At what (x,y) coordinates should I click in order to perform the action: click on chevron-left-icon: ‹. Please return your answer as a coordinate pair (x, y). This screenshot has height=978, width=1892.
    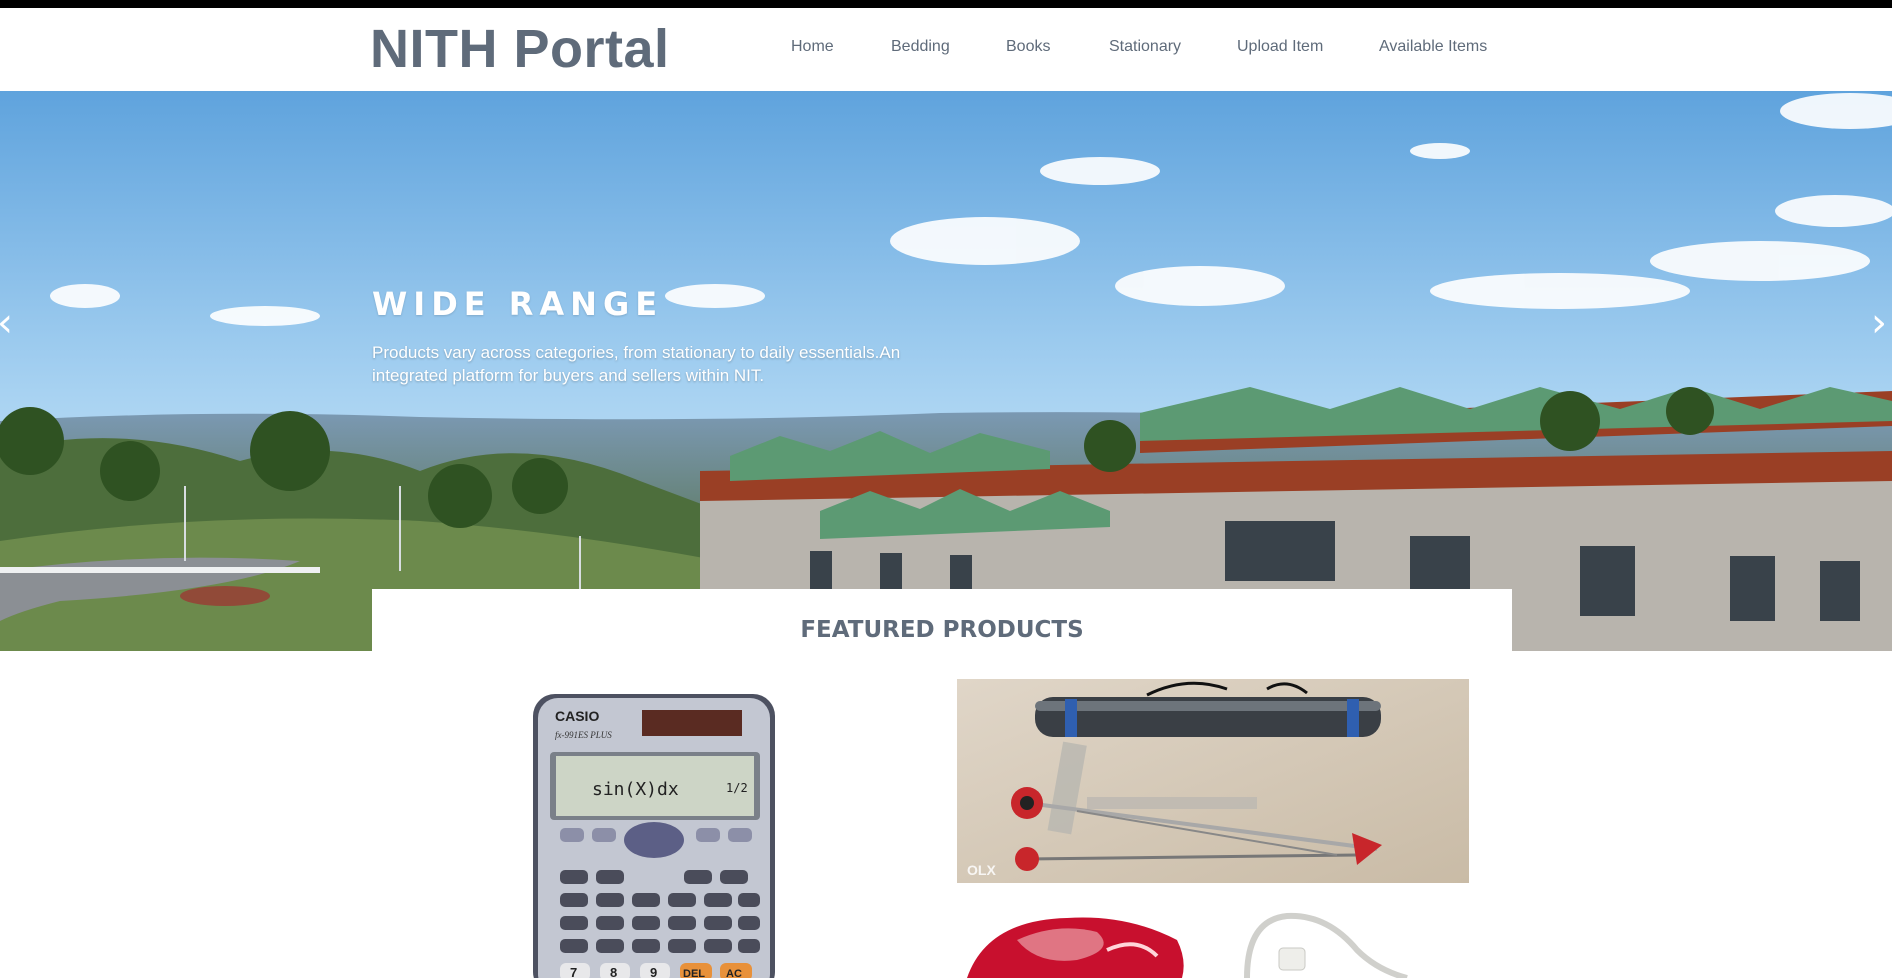
    Looking at the image, I should click on (6, 323).